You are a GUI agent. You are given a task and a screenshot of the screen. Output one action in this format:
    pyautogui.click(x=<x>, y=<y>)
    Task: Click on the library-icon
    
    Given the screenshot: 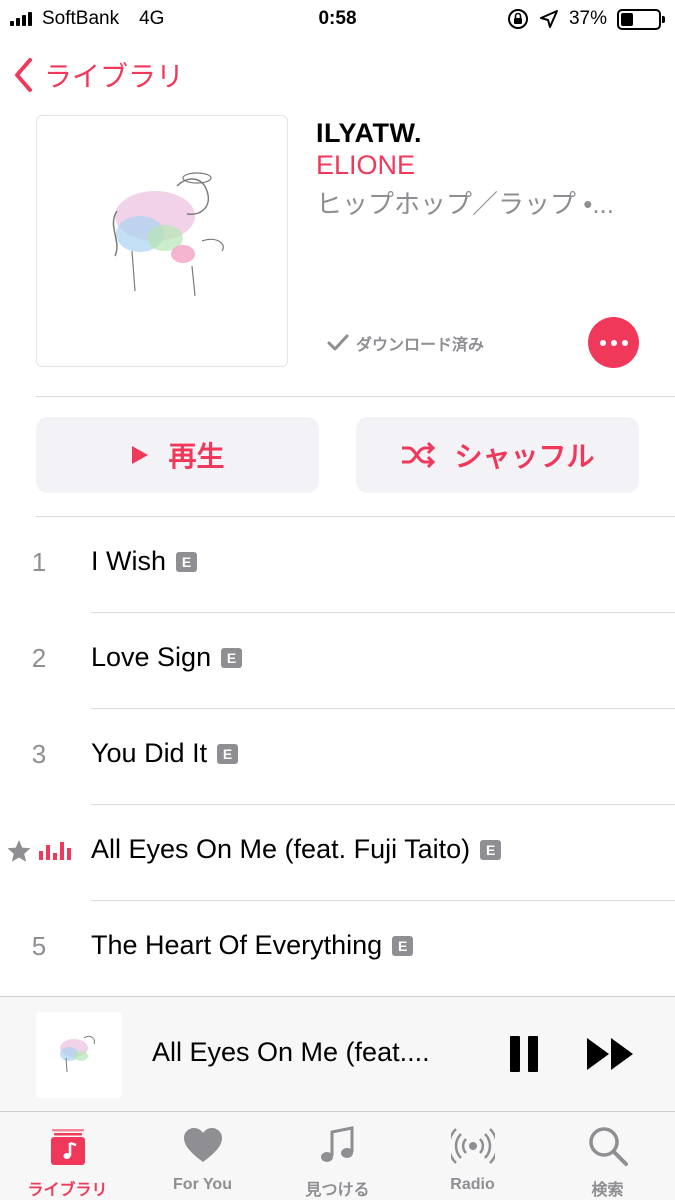 What is the action you would take?
    pyautogui.click(x=67, y=1147)
    